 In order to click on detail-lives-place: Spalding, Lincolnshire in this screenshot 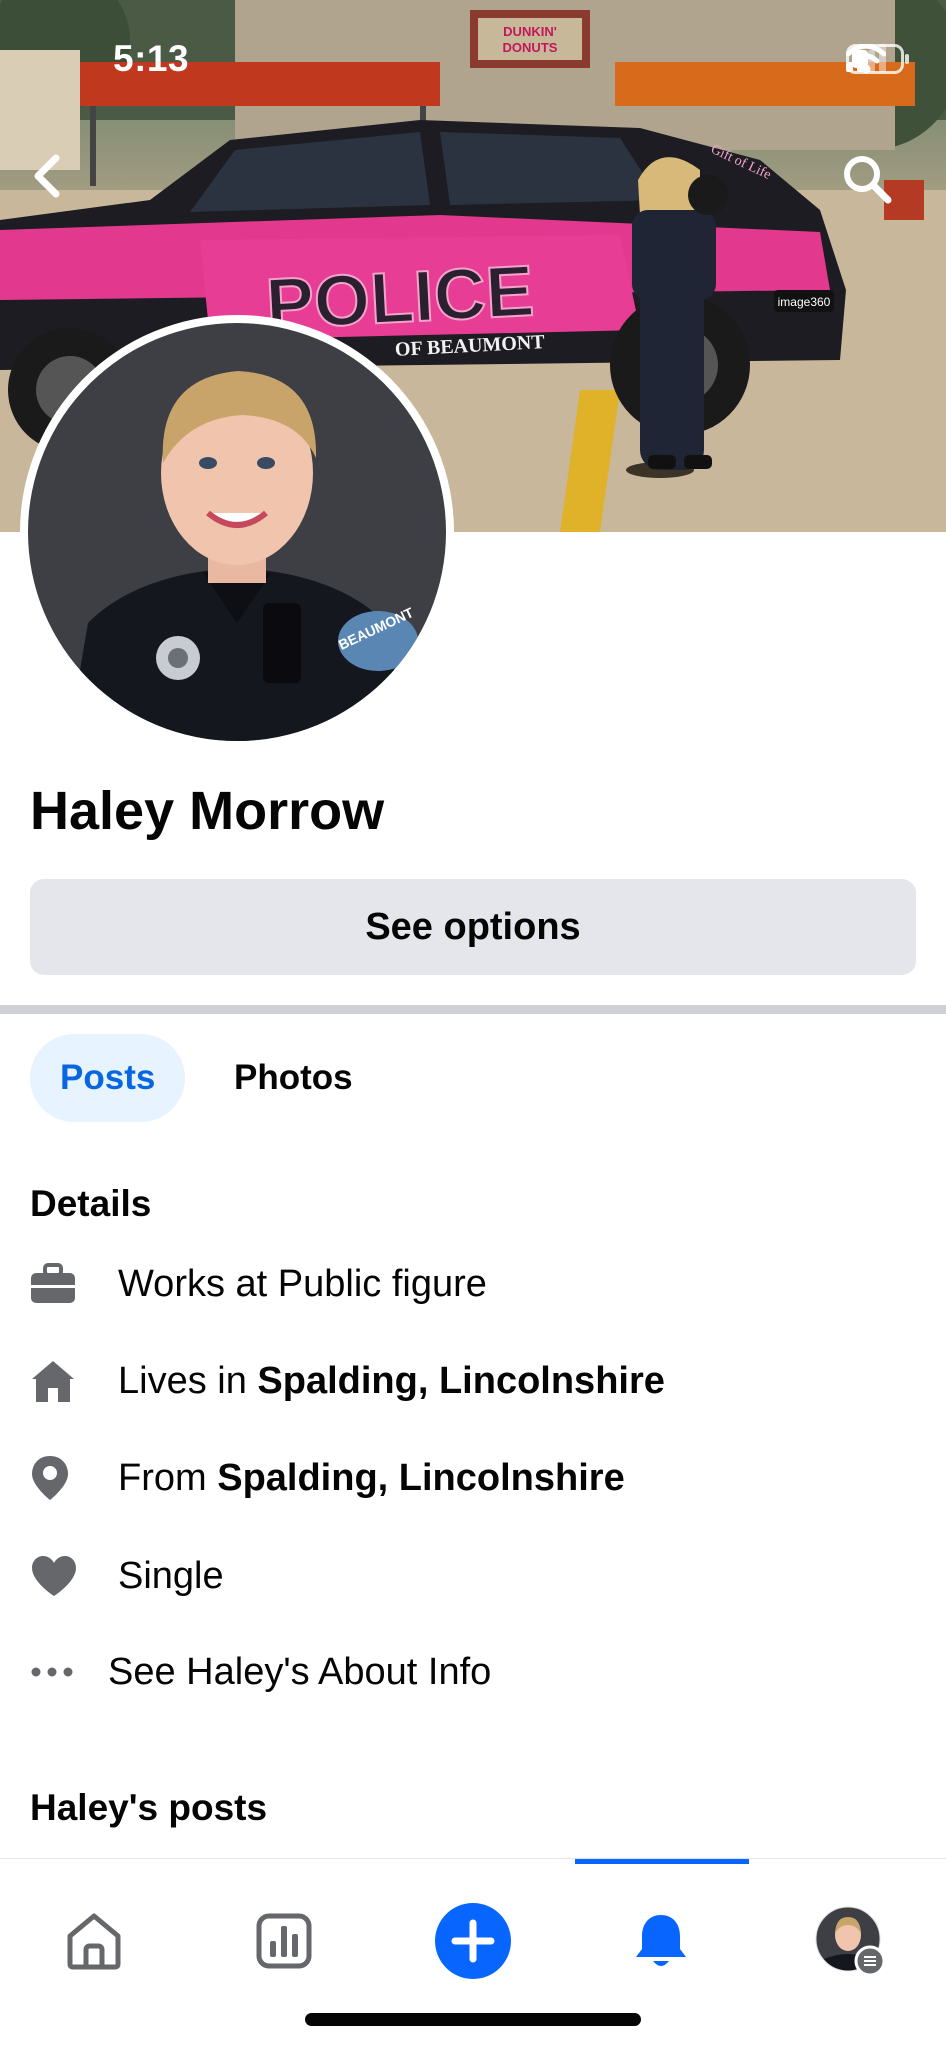, I will do `click(460, 1381)`.